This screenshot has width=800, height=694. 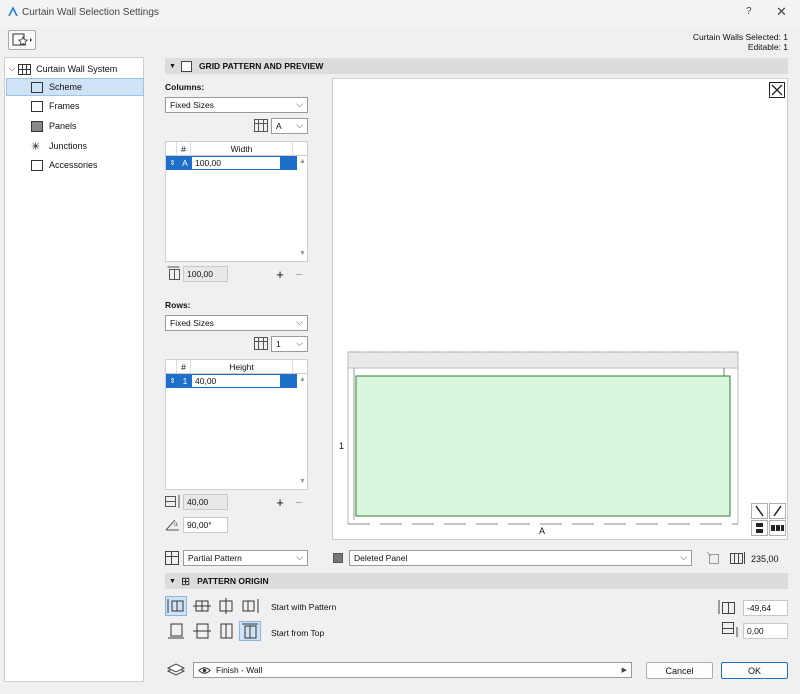 I want to click on add-column-button: +, so click(x=280, y=274).